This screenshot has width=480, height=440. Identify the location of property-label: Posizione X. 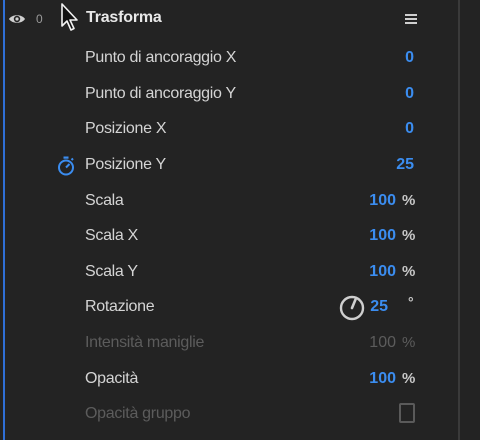
(126, 128).